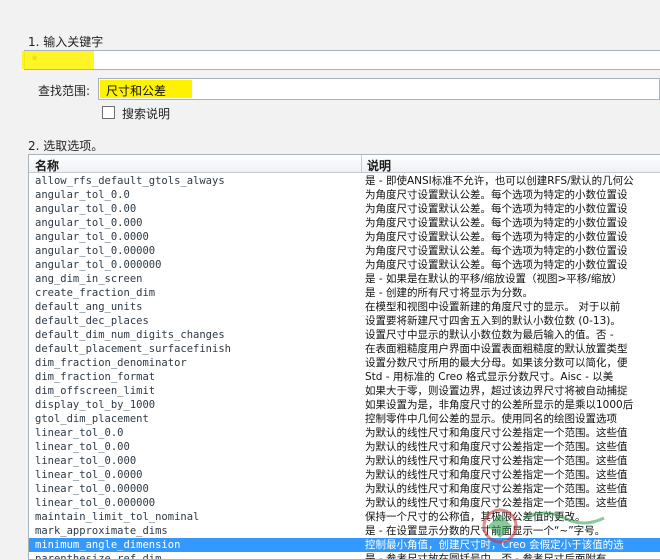  I want to click on option-description: 是 - 创建的所有尺寸将显示为分数。, so click(449, 293).